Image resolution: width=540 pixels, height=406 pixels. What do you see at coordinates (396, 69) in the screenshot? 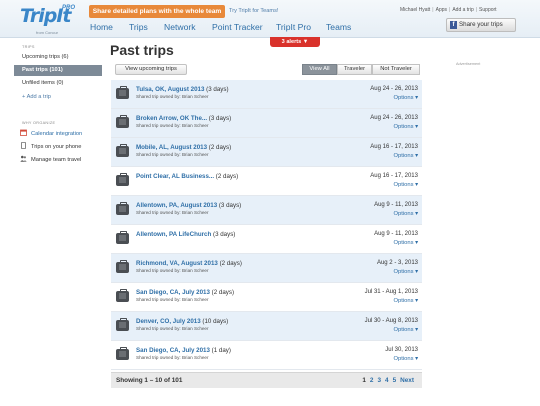
I see `filter-not-traveler: Not Traveler` at bounding box center [396, 69].